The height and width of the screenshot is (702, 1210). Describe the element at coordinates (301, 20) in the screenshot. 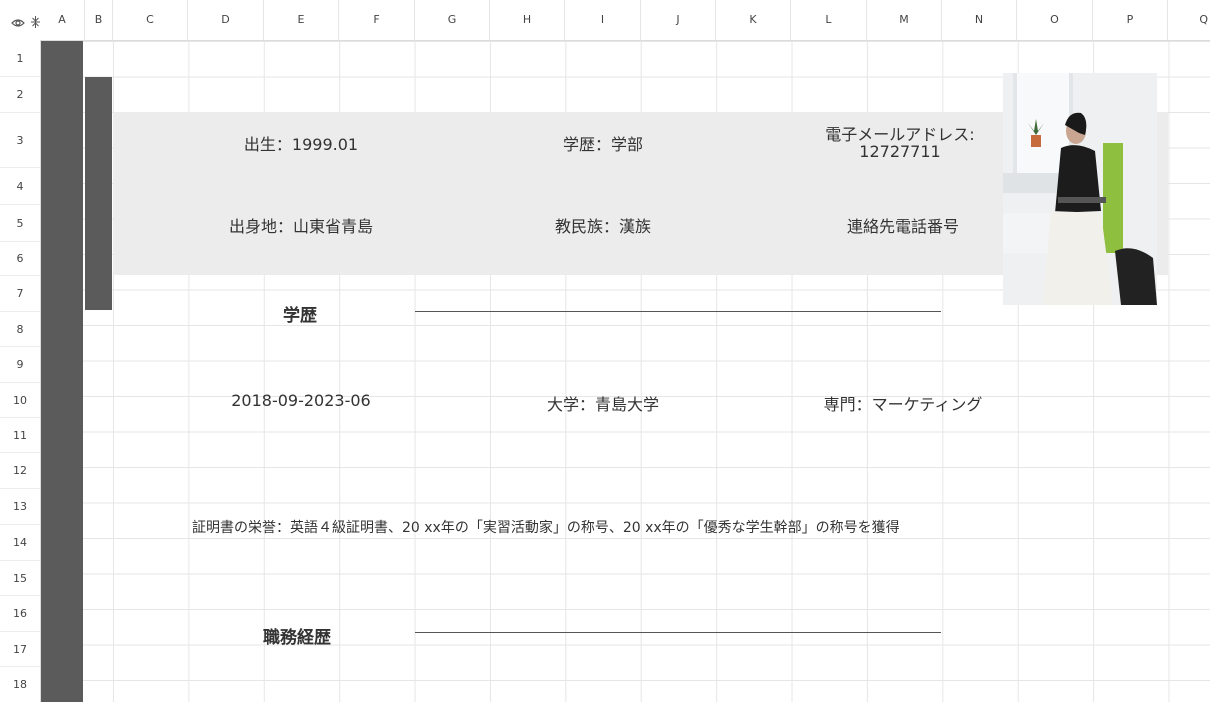

I see `column-header-e: E` at that location.